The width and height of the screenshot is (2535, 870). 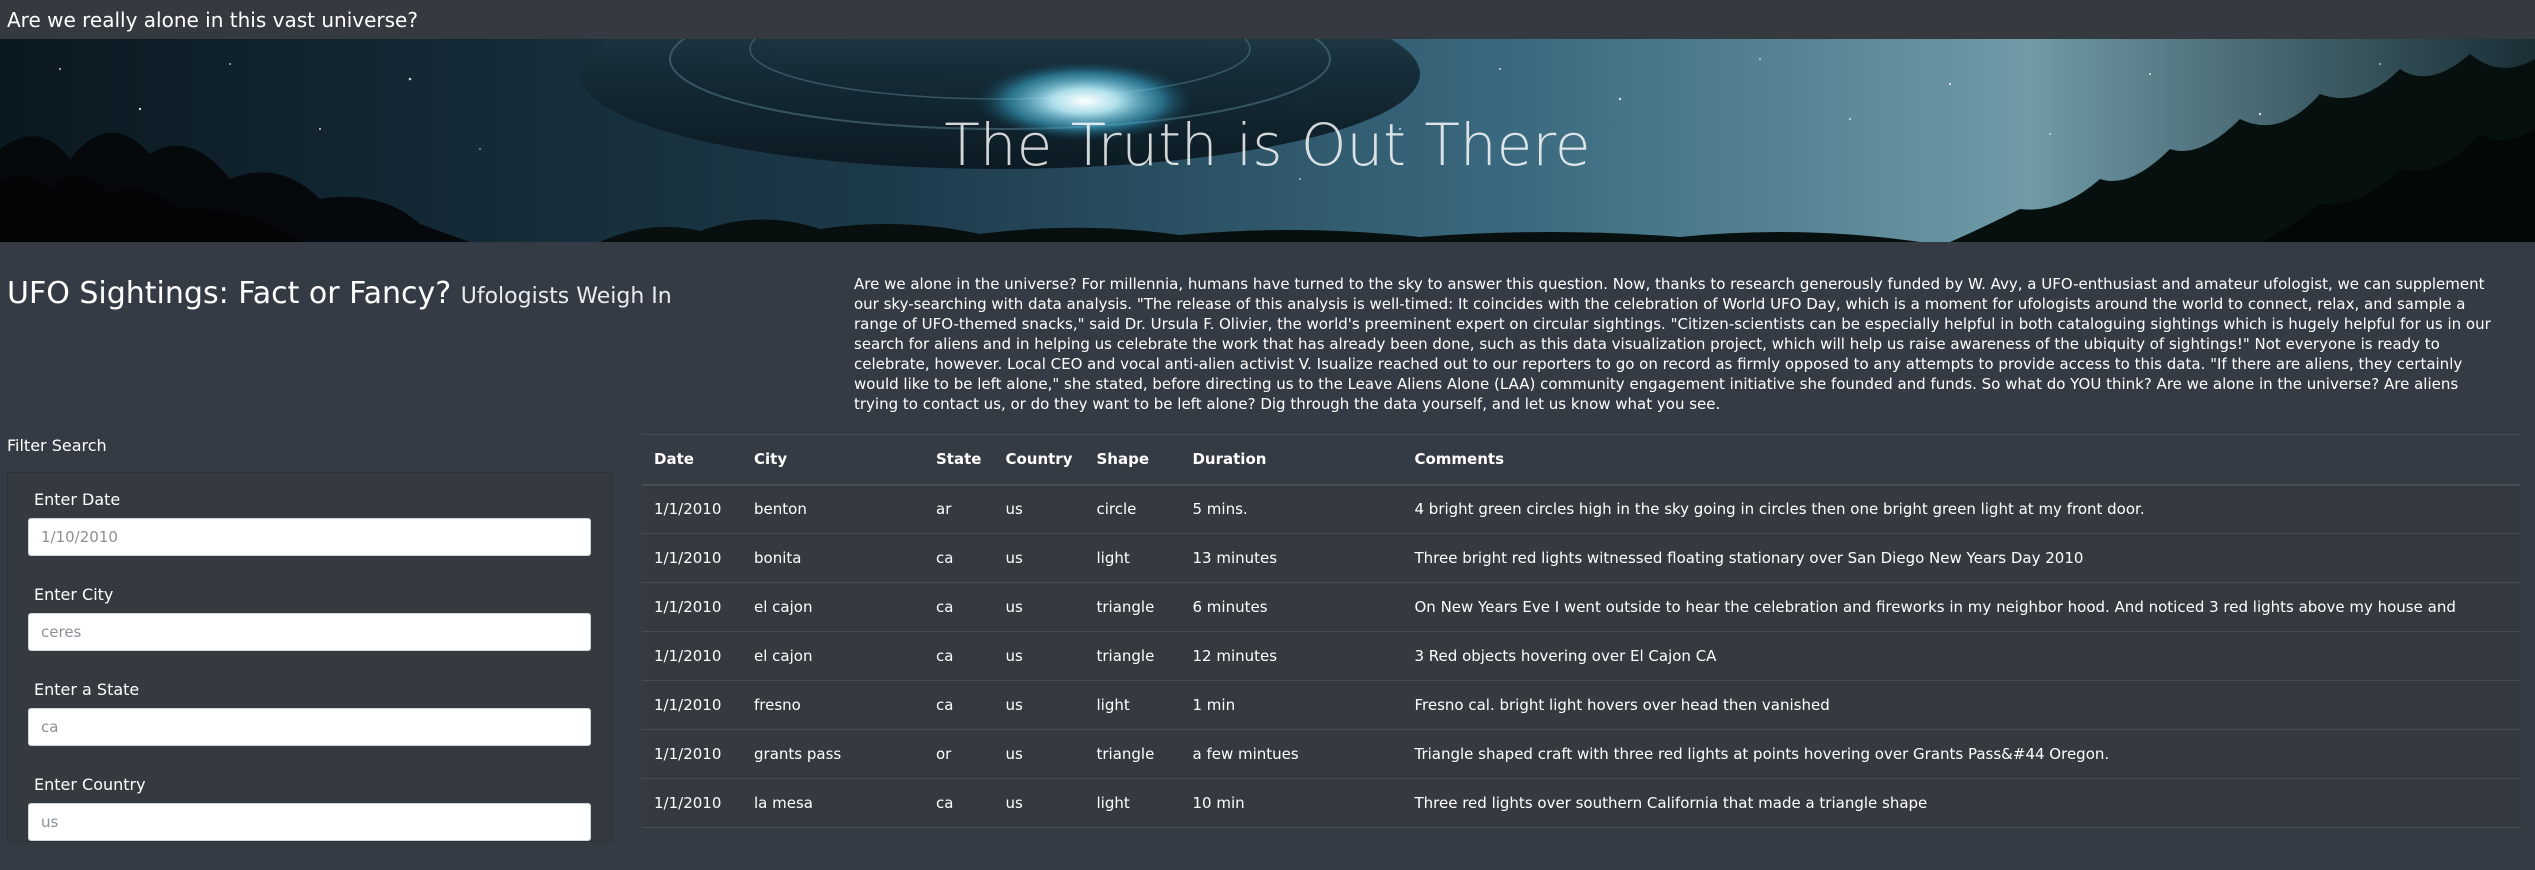 What do you see at coordinates (1291, 509) in the screenshot?
I see `cell-duration: 5 mins.` at bounding box center [1291, 509].